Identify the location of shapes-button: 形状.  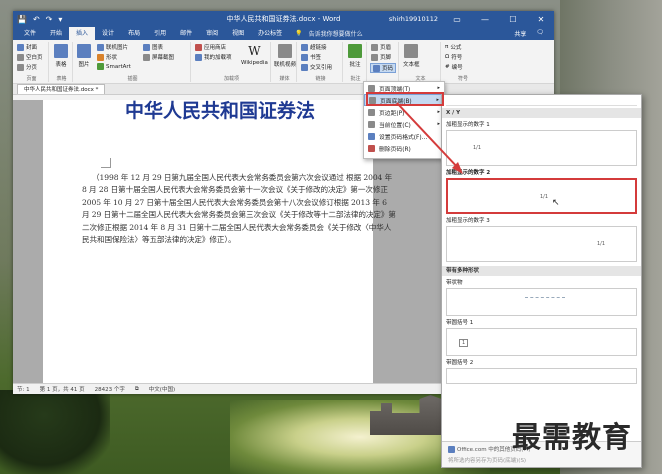
(107, 57).